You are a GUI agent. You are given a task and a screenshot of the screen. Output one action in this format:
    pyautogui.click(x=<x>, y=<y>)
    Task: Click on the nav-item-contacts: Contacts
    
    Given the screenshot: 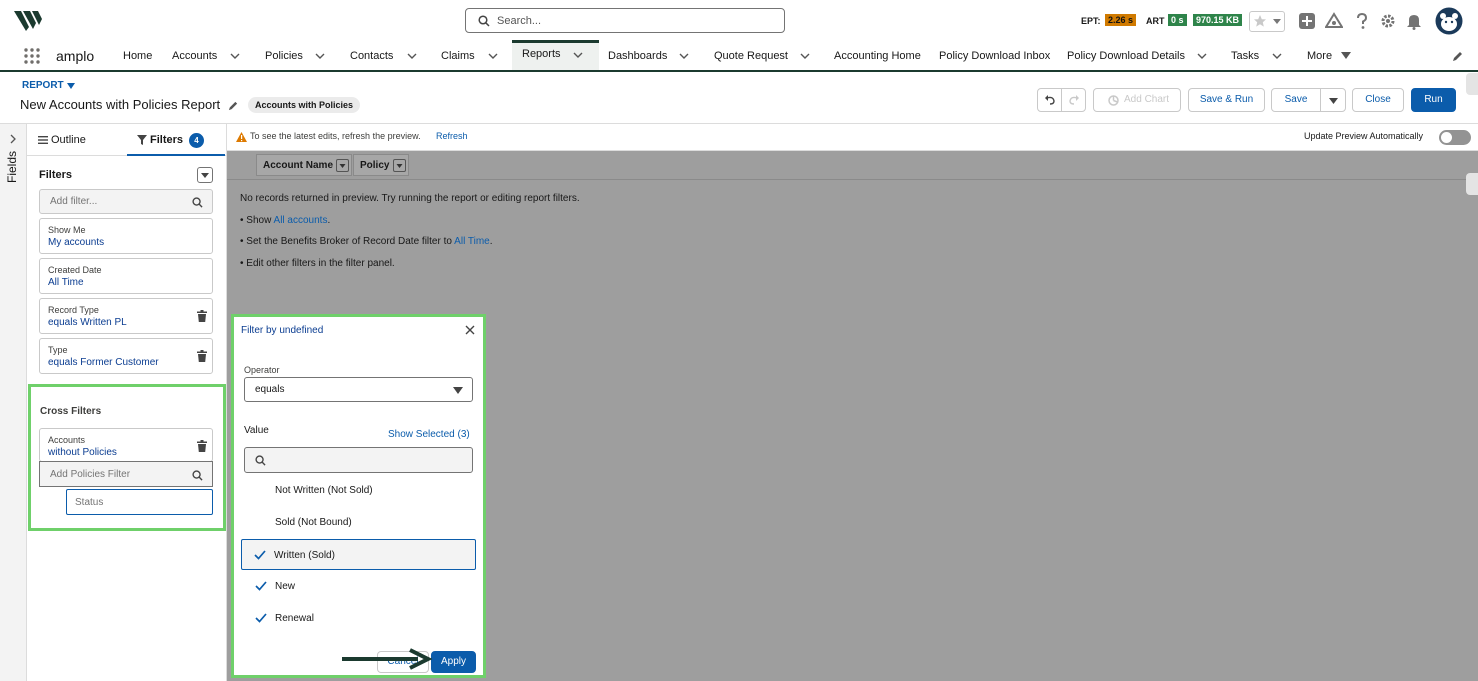 What is the action you would take?
    pyautogui.click(x=371, y=56)
    